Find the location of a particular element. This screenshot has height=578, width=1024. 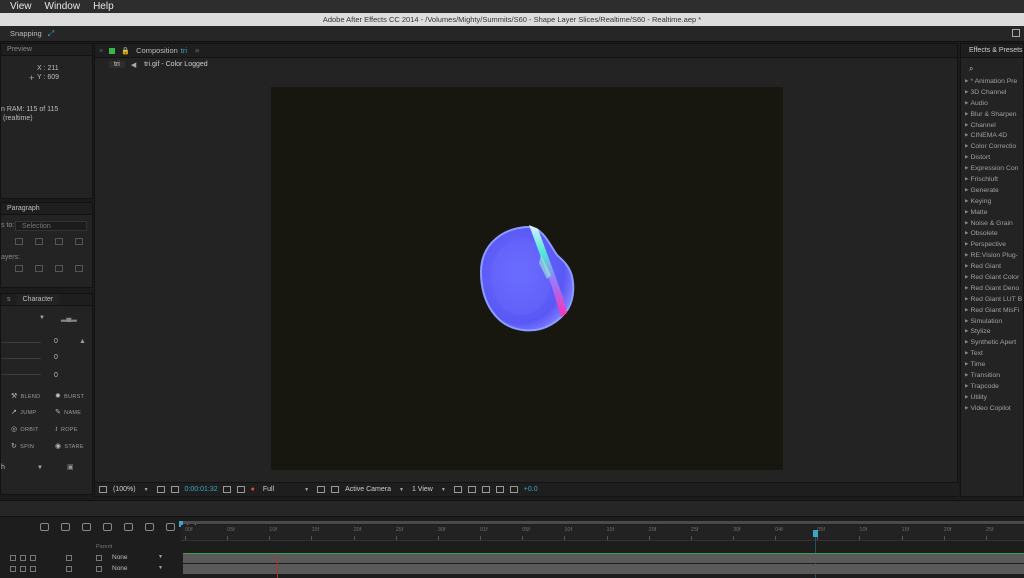

value-field-3: 0 is located at coordinates (56, 375).